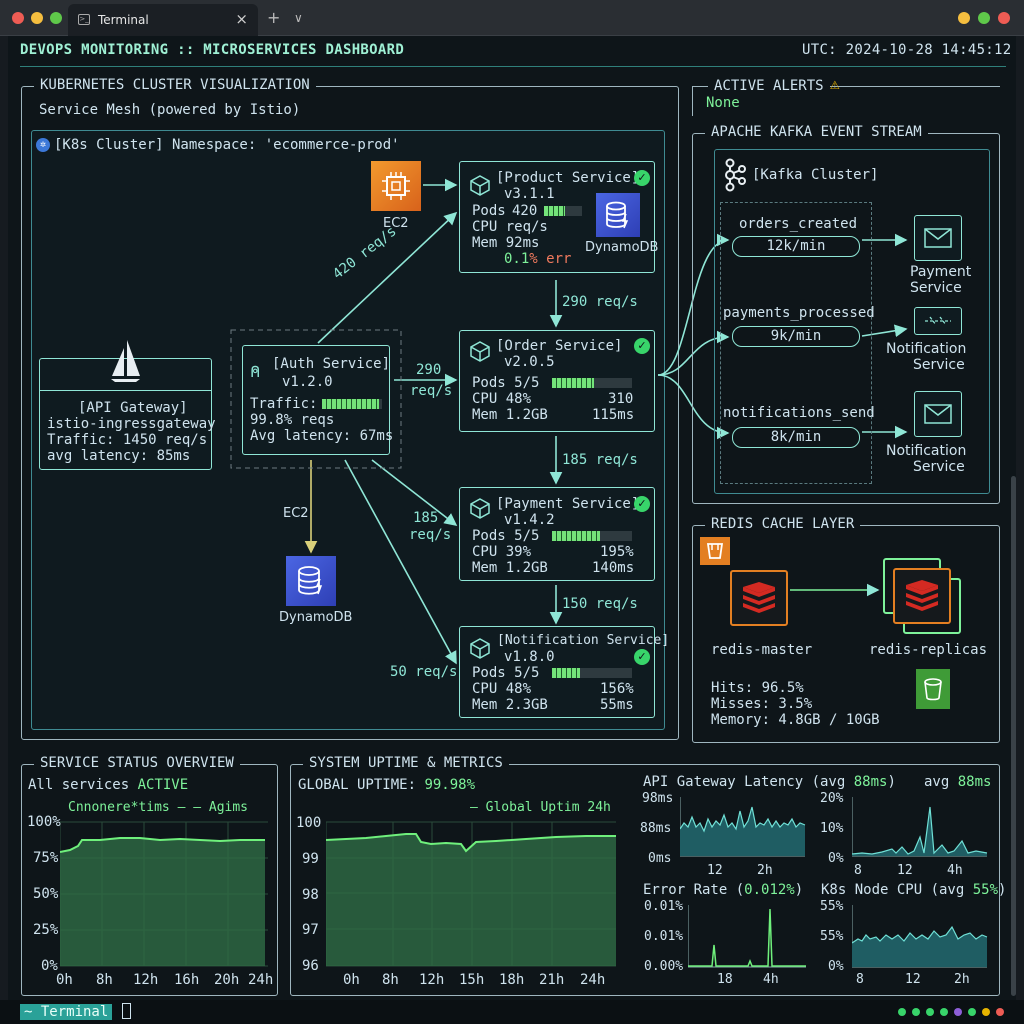 The height and width of the screenshot is (1024, 1024). I want to click on payment-pods-bar, so click(592, 536).